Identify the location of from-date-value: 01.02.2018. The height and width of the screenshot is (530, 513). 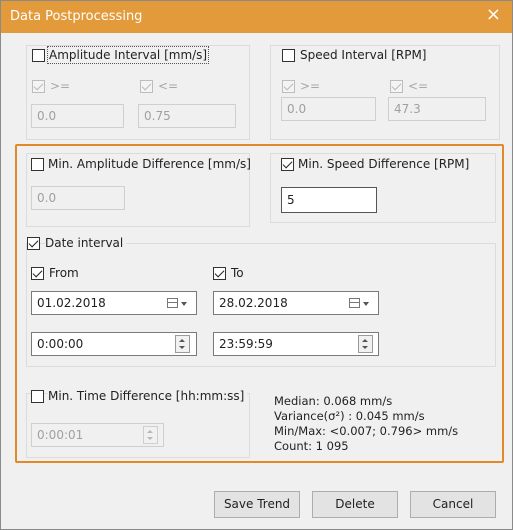
(71, 303).